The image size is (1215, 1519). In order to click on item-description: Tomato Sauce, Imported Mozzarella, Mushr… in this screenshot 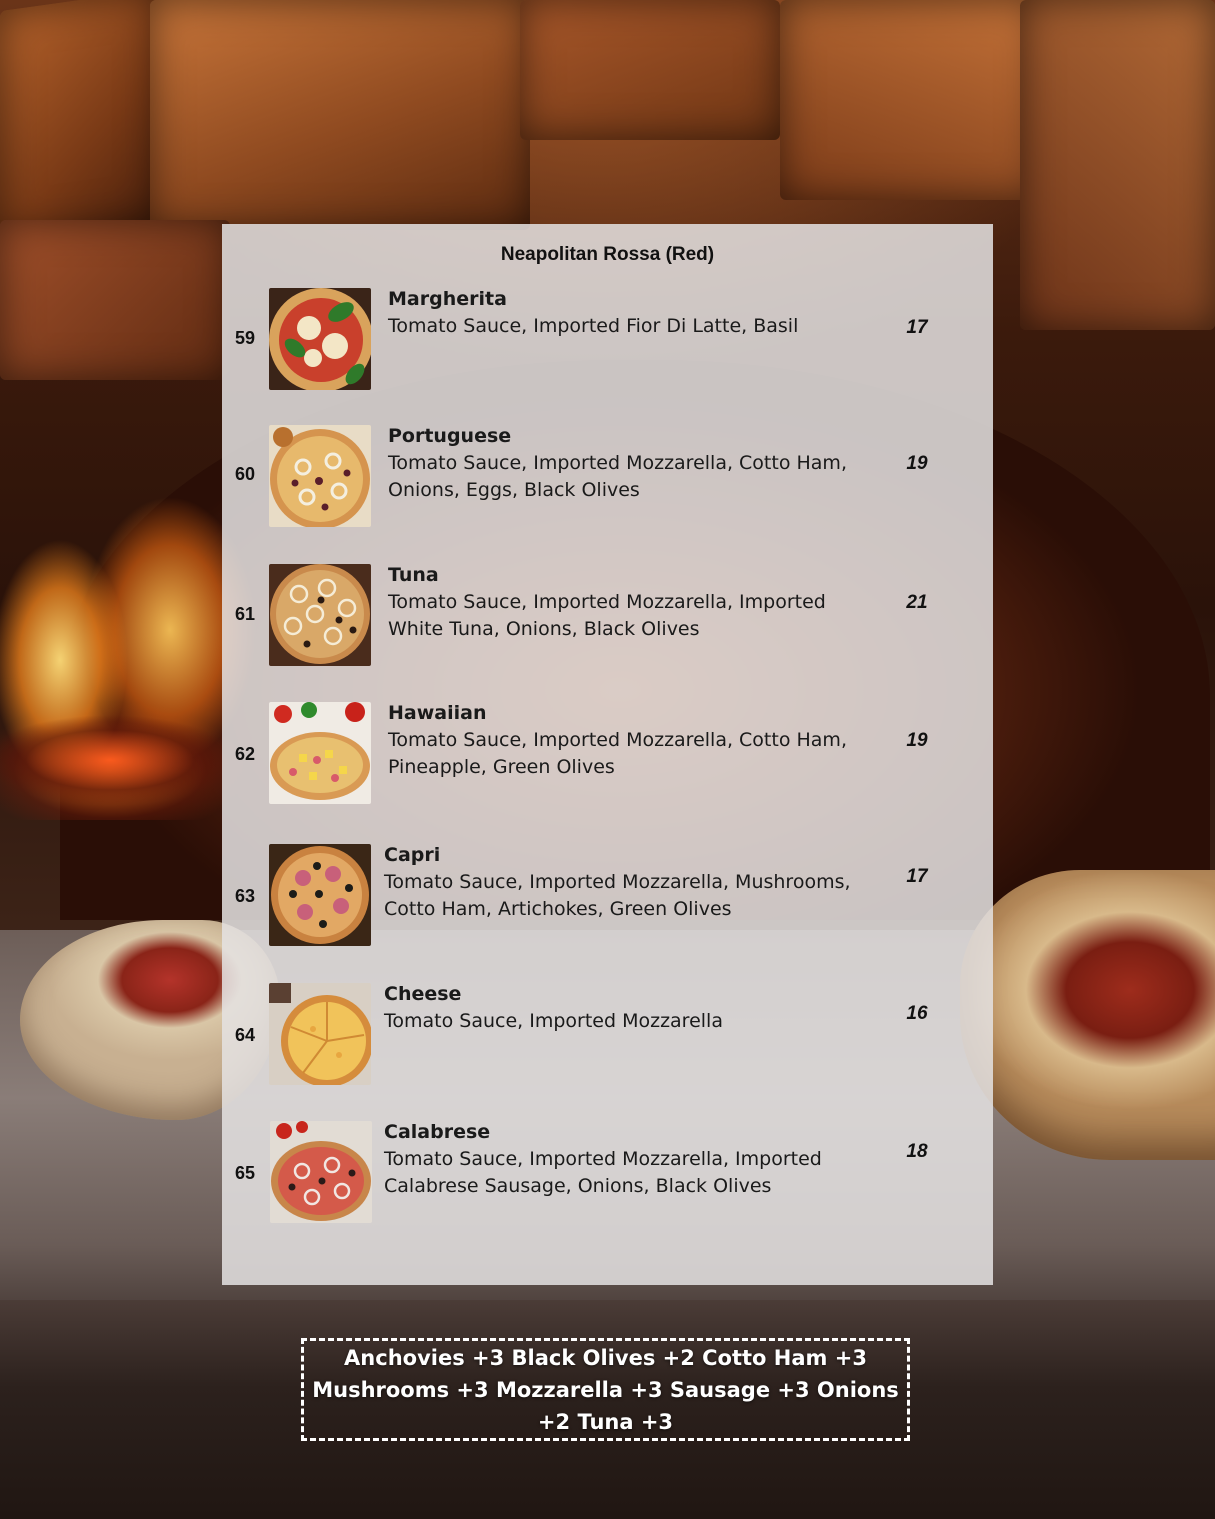, I will do `click(617, 895)`.